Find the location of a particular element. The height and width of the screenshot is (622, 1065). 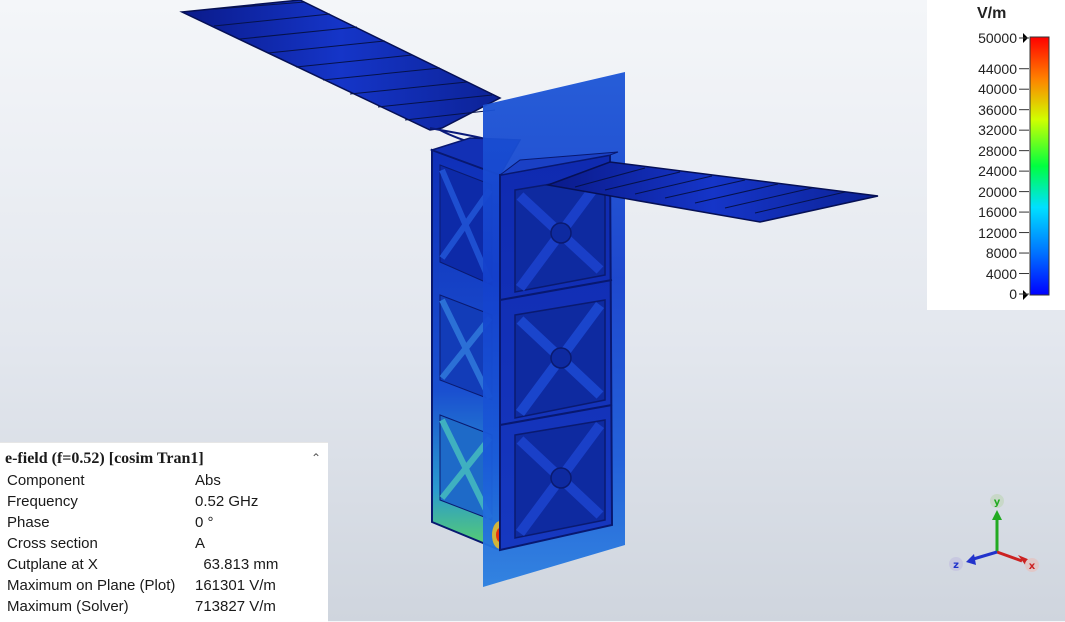

legend-tick-label: 24000 is located at coordinates (997, 171).